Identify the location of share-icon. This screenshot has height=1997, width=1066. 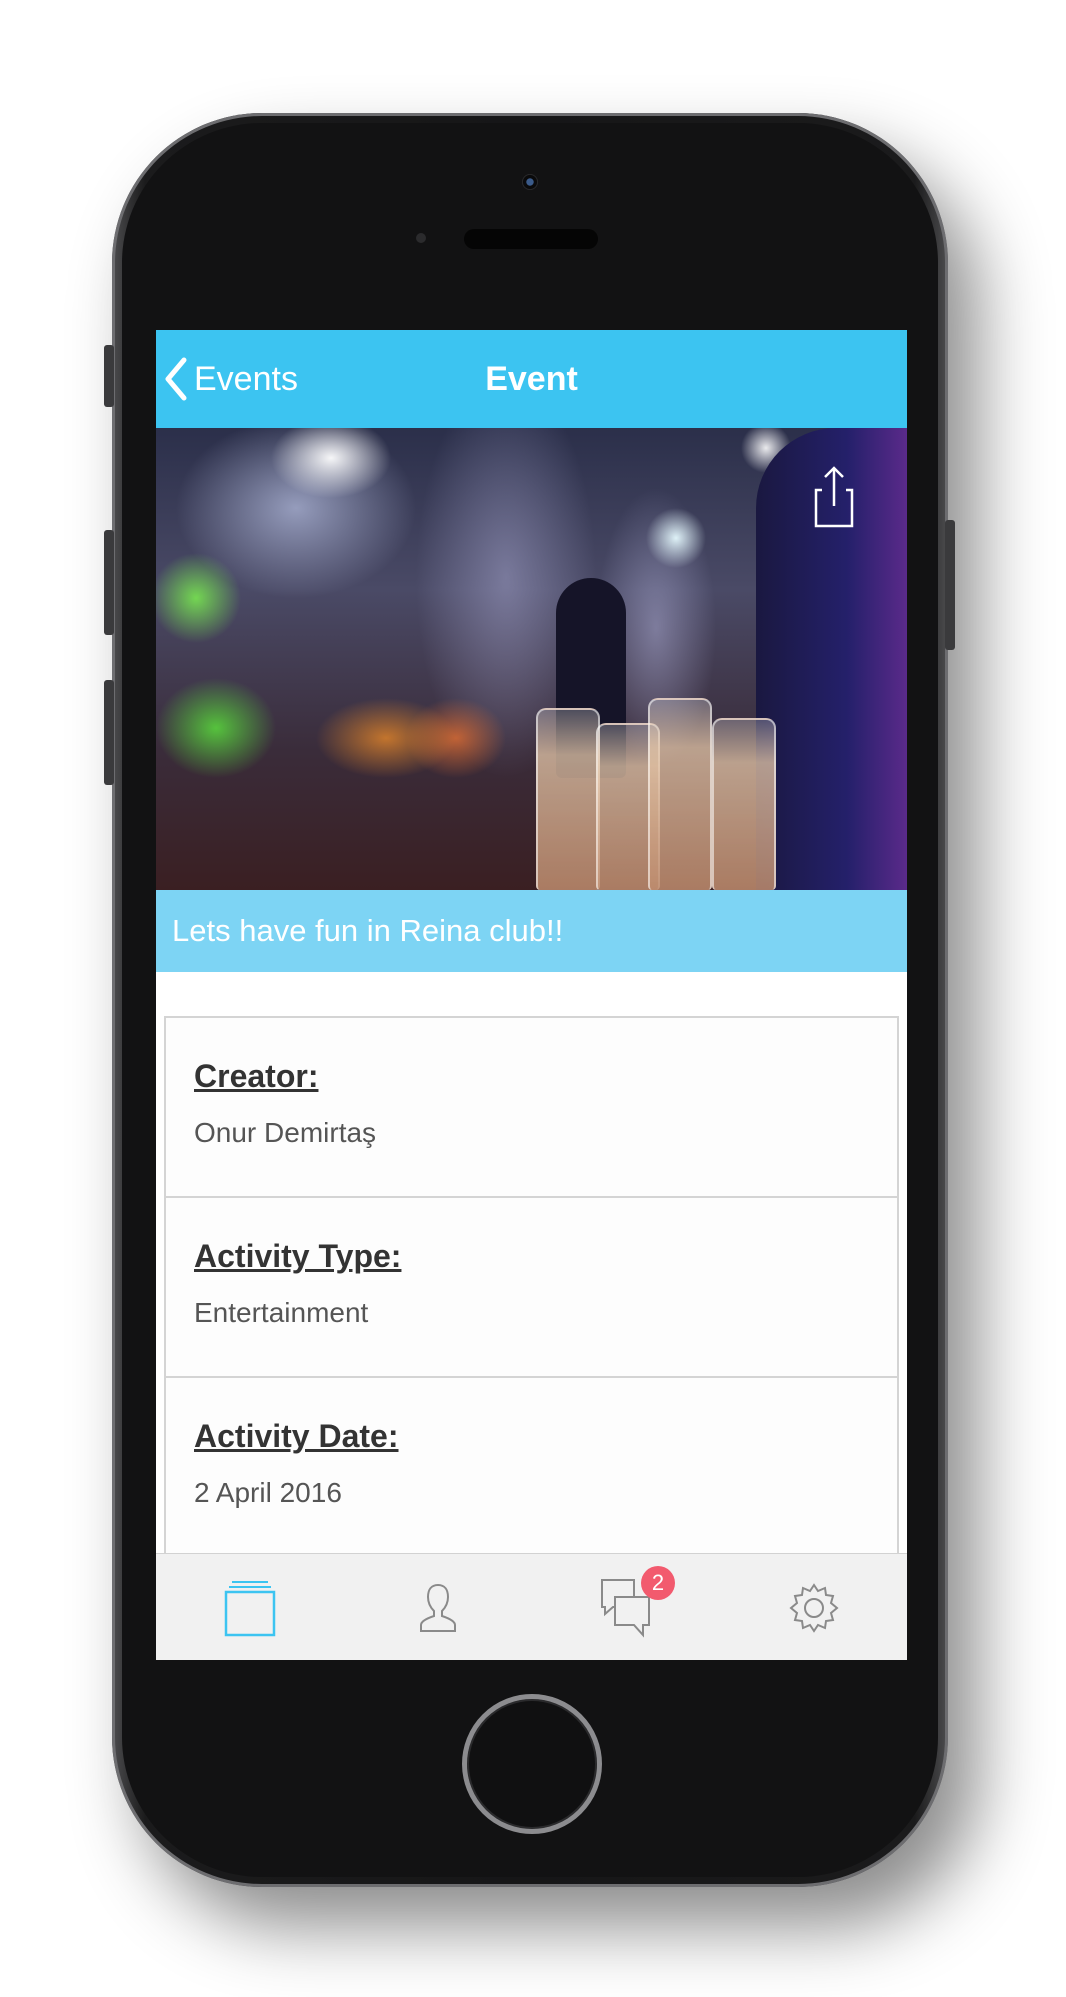
(834, 496).